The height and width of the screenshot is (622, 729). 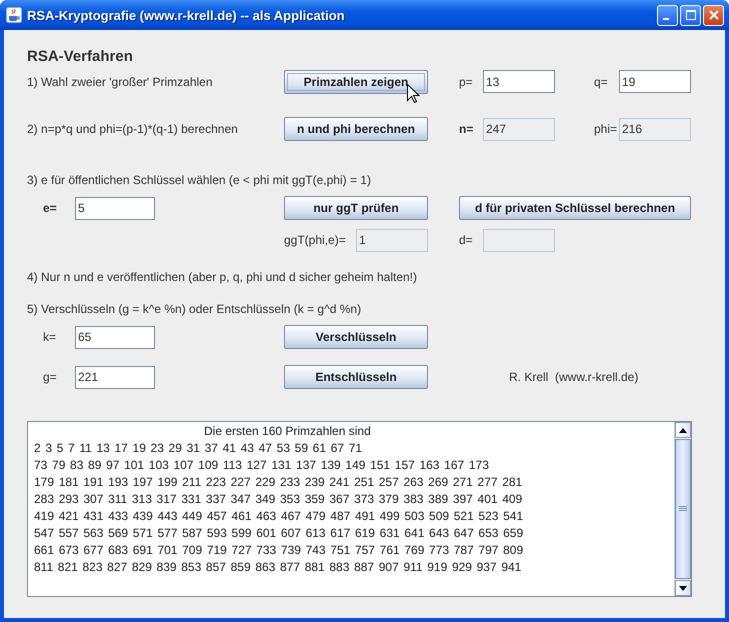 I want to click on action-button: n und phi berechnen, so click(x=356, y=129).